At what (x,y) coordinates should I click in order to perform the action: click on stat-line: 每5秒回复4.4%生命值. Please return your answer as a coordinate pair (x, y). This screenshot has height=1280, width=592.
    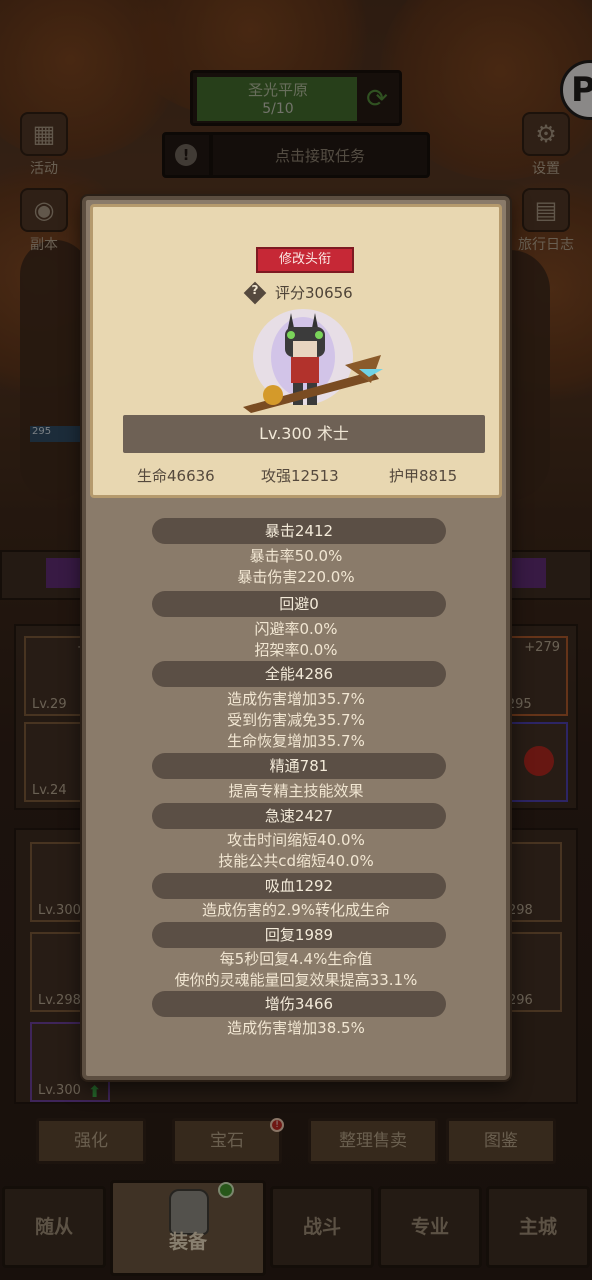
    Looking at the image, I should click on (296, 959).